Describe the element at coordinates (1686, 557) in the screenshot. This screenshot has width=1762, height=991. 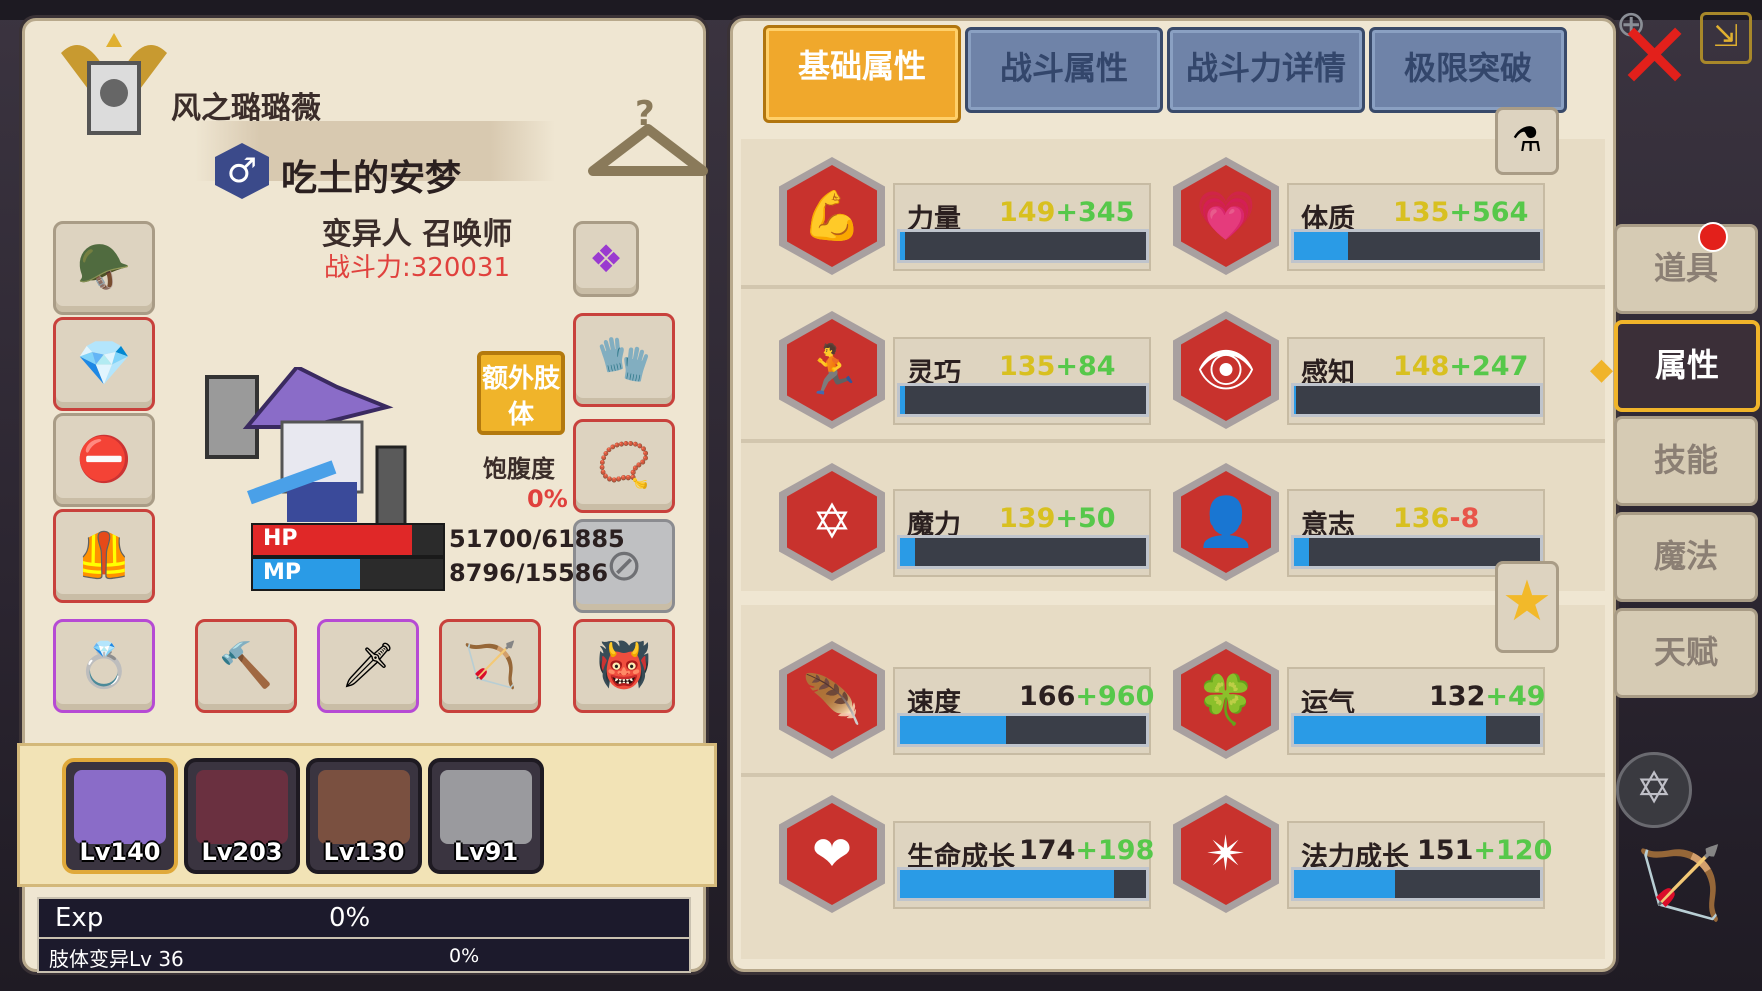
I see `side-menu-magic: 魔法` at that location.